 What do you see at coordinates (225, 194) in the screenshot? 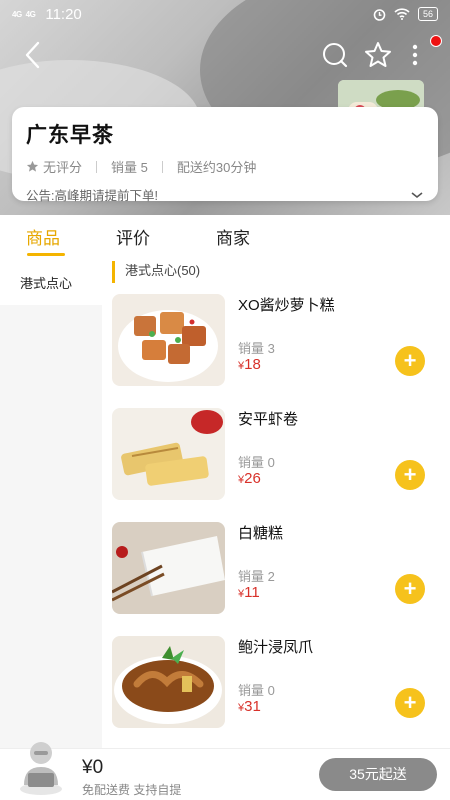
I see `shop-notice: 公告:高峰期请提前下单!` at bounding box center [225, 194].